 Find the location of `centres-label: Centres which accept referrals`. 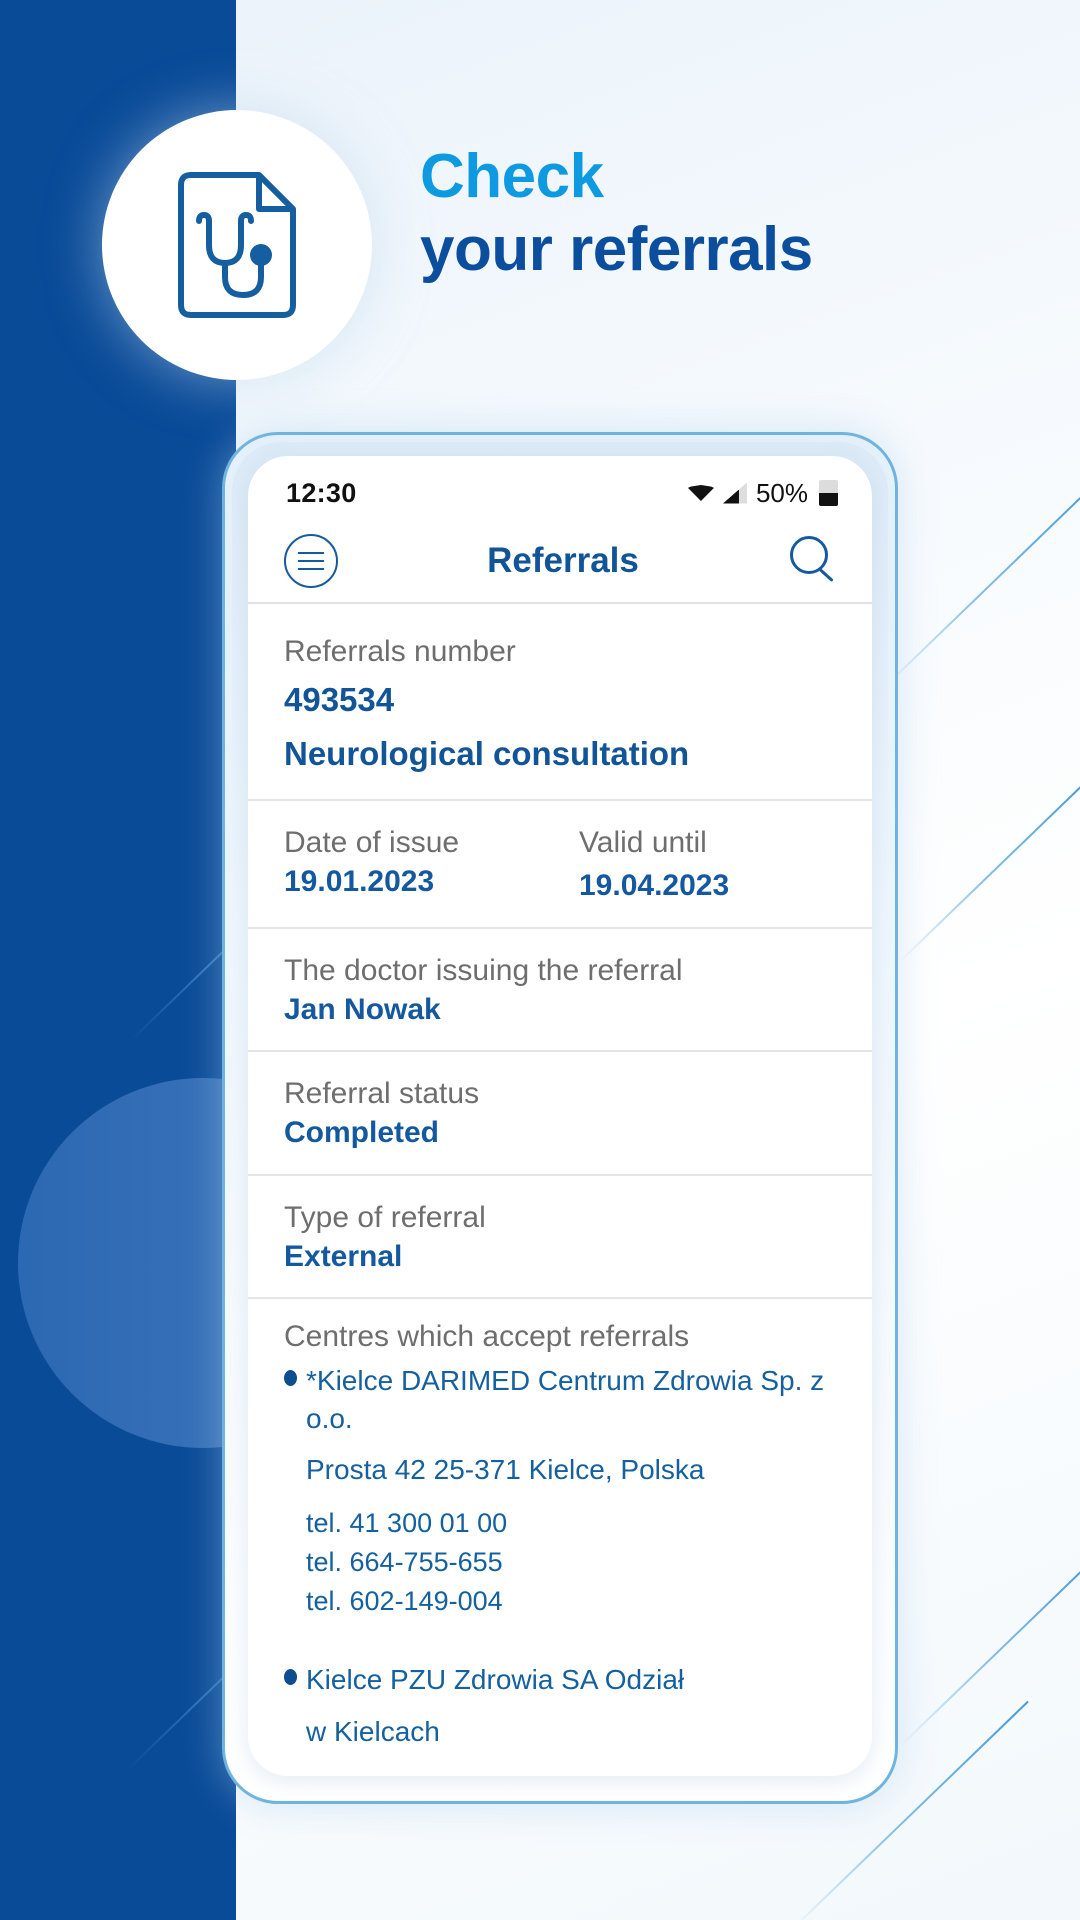

centres-label: Centres which accept referrals is located at coordinates (487, 1336).